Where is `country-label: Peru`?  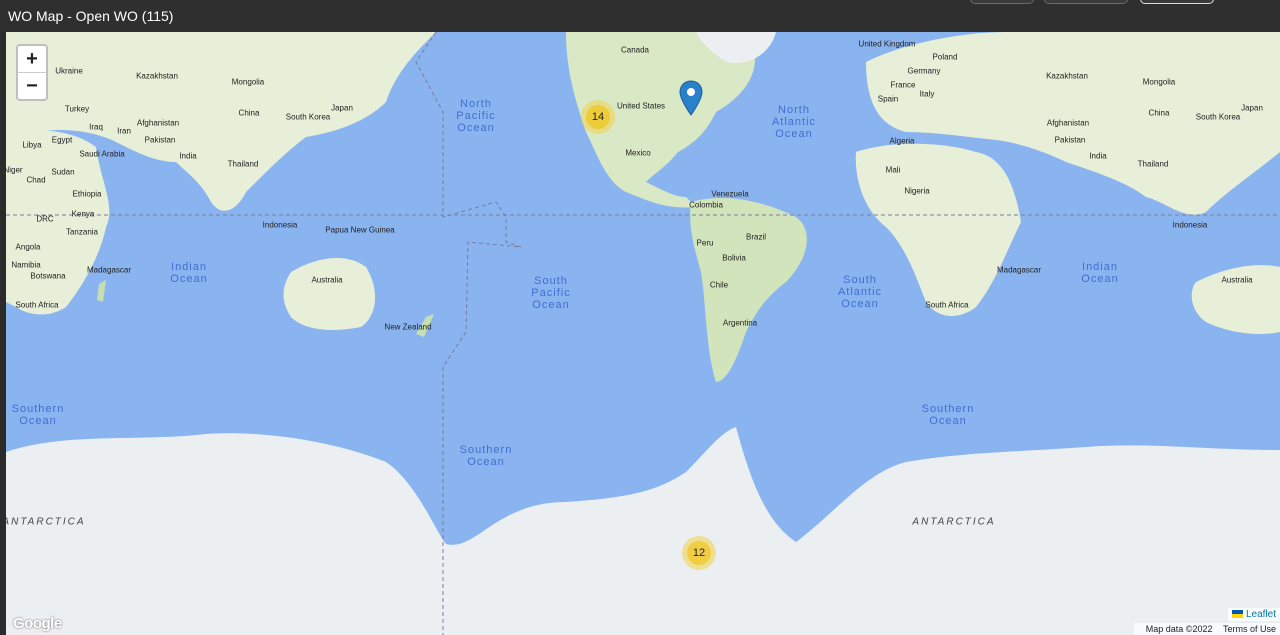
country-label: Peru is located at coordinates (705, 243).